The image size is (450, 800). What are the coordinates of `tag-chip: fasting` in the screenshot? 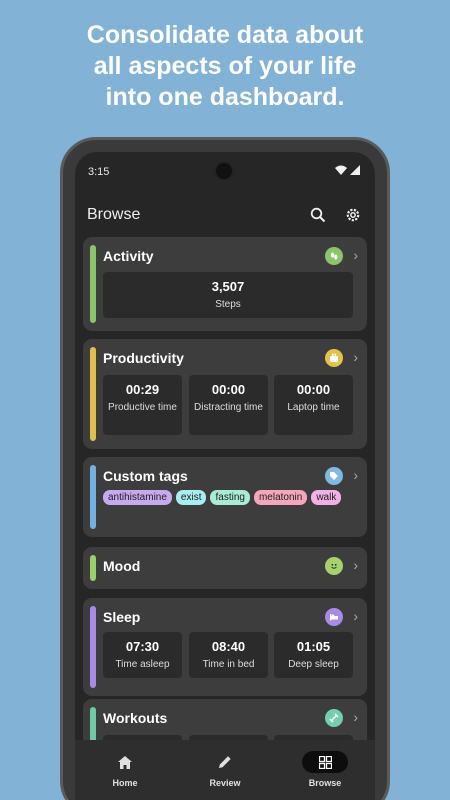 It's located at (230, 497).